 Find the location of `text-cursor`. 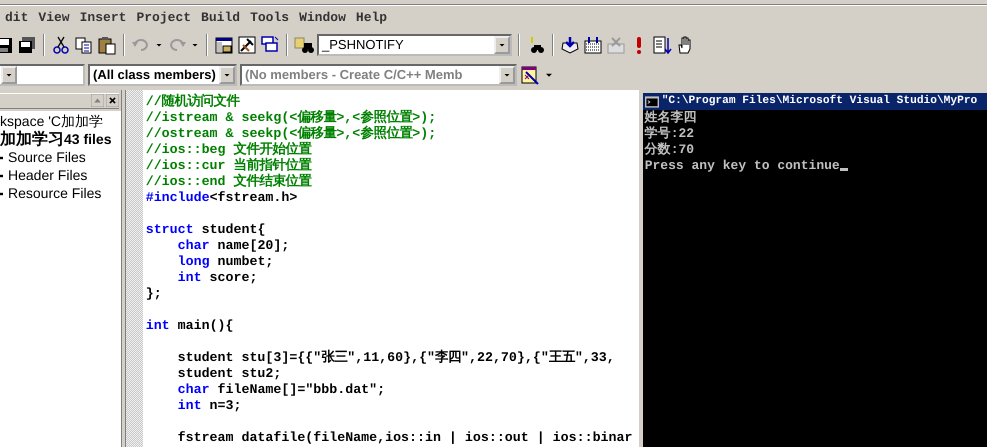

text-cursor is located at coordinates (844, 169).